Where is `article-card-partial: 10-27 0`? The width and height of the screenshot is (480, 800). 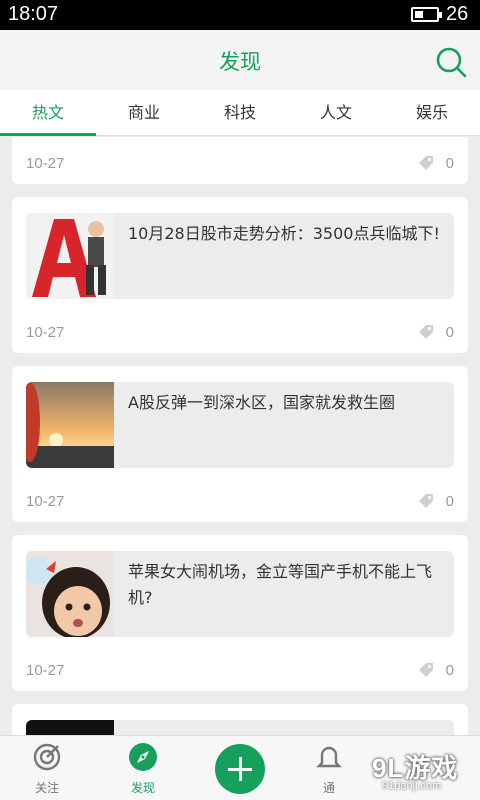 article-card-partial: 10-27 0 is located at coordinates (240, 160).